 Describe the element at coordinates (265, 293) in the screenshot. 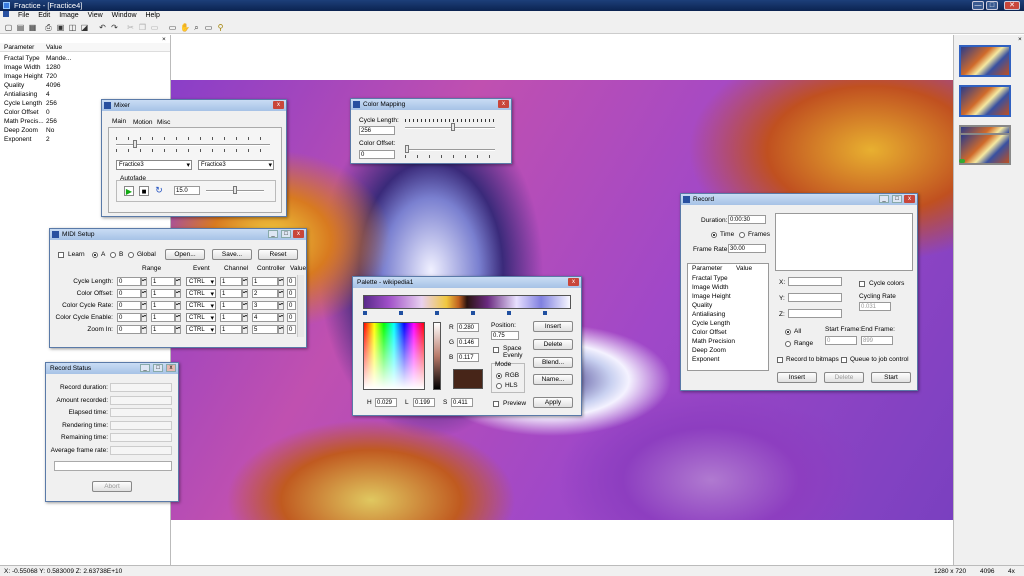

I see `midi-controller-input: 2` at that location.